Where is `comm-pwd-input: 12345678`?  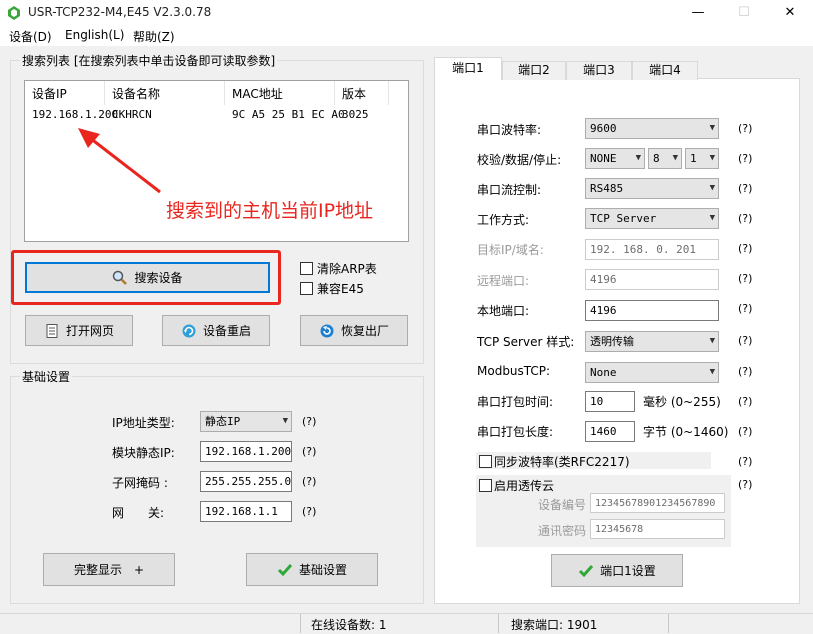 comm-pwd-input: 12345678 is located at coordinates (657, 529).